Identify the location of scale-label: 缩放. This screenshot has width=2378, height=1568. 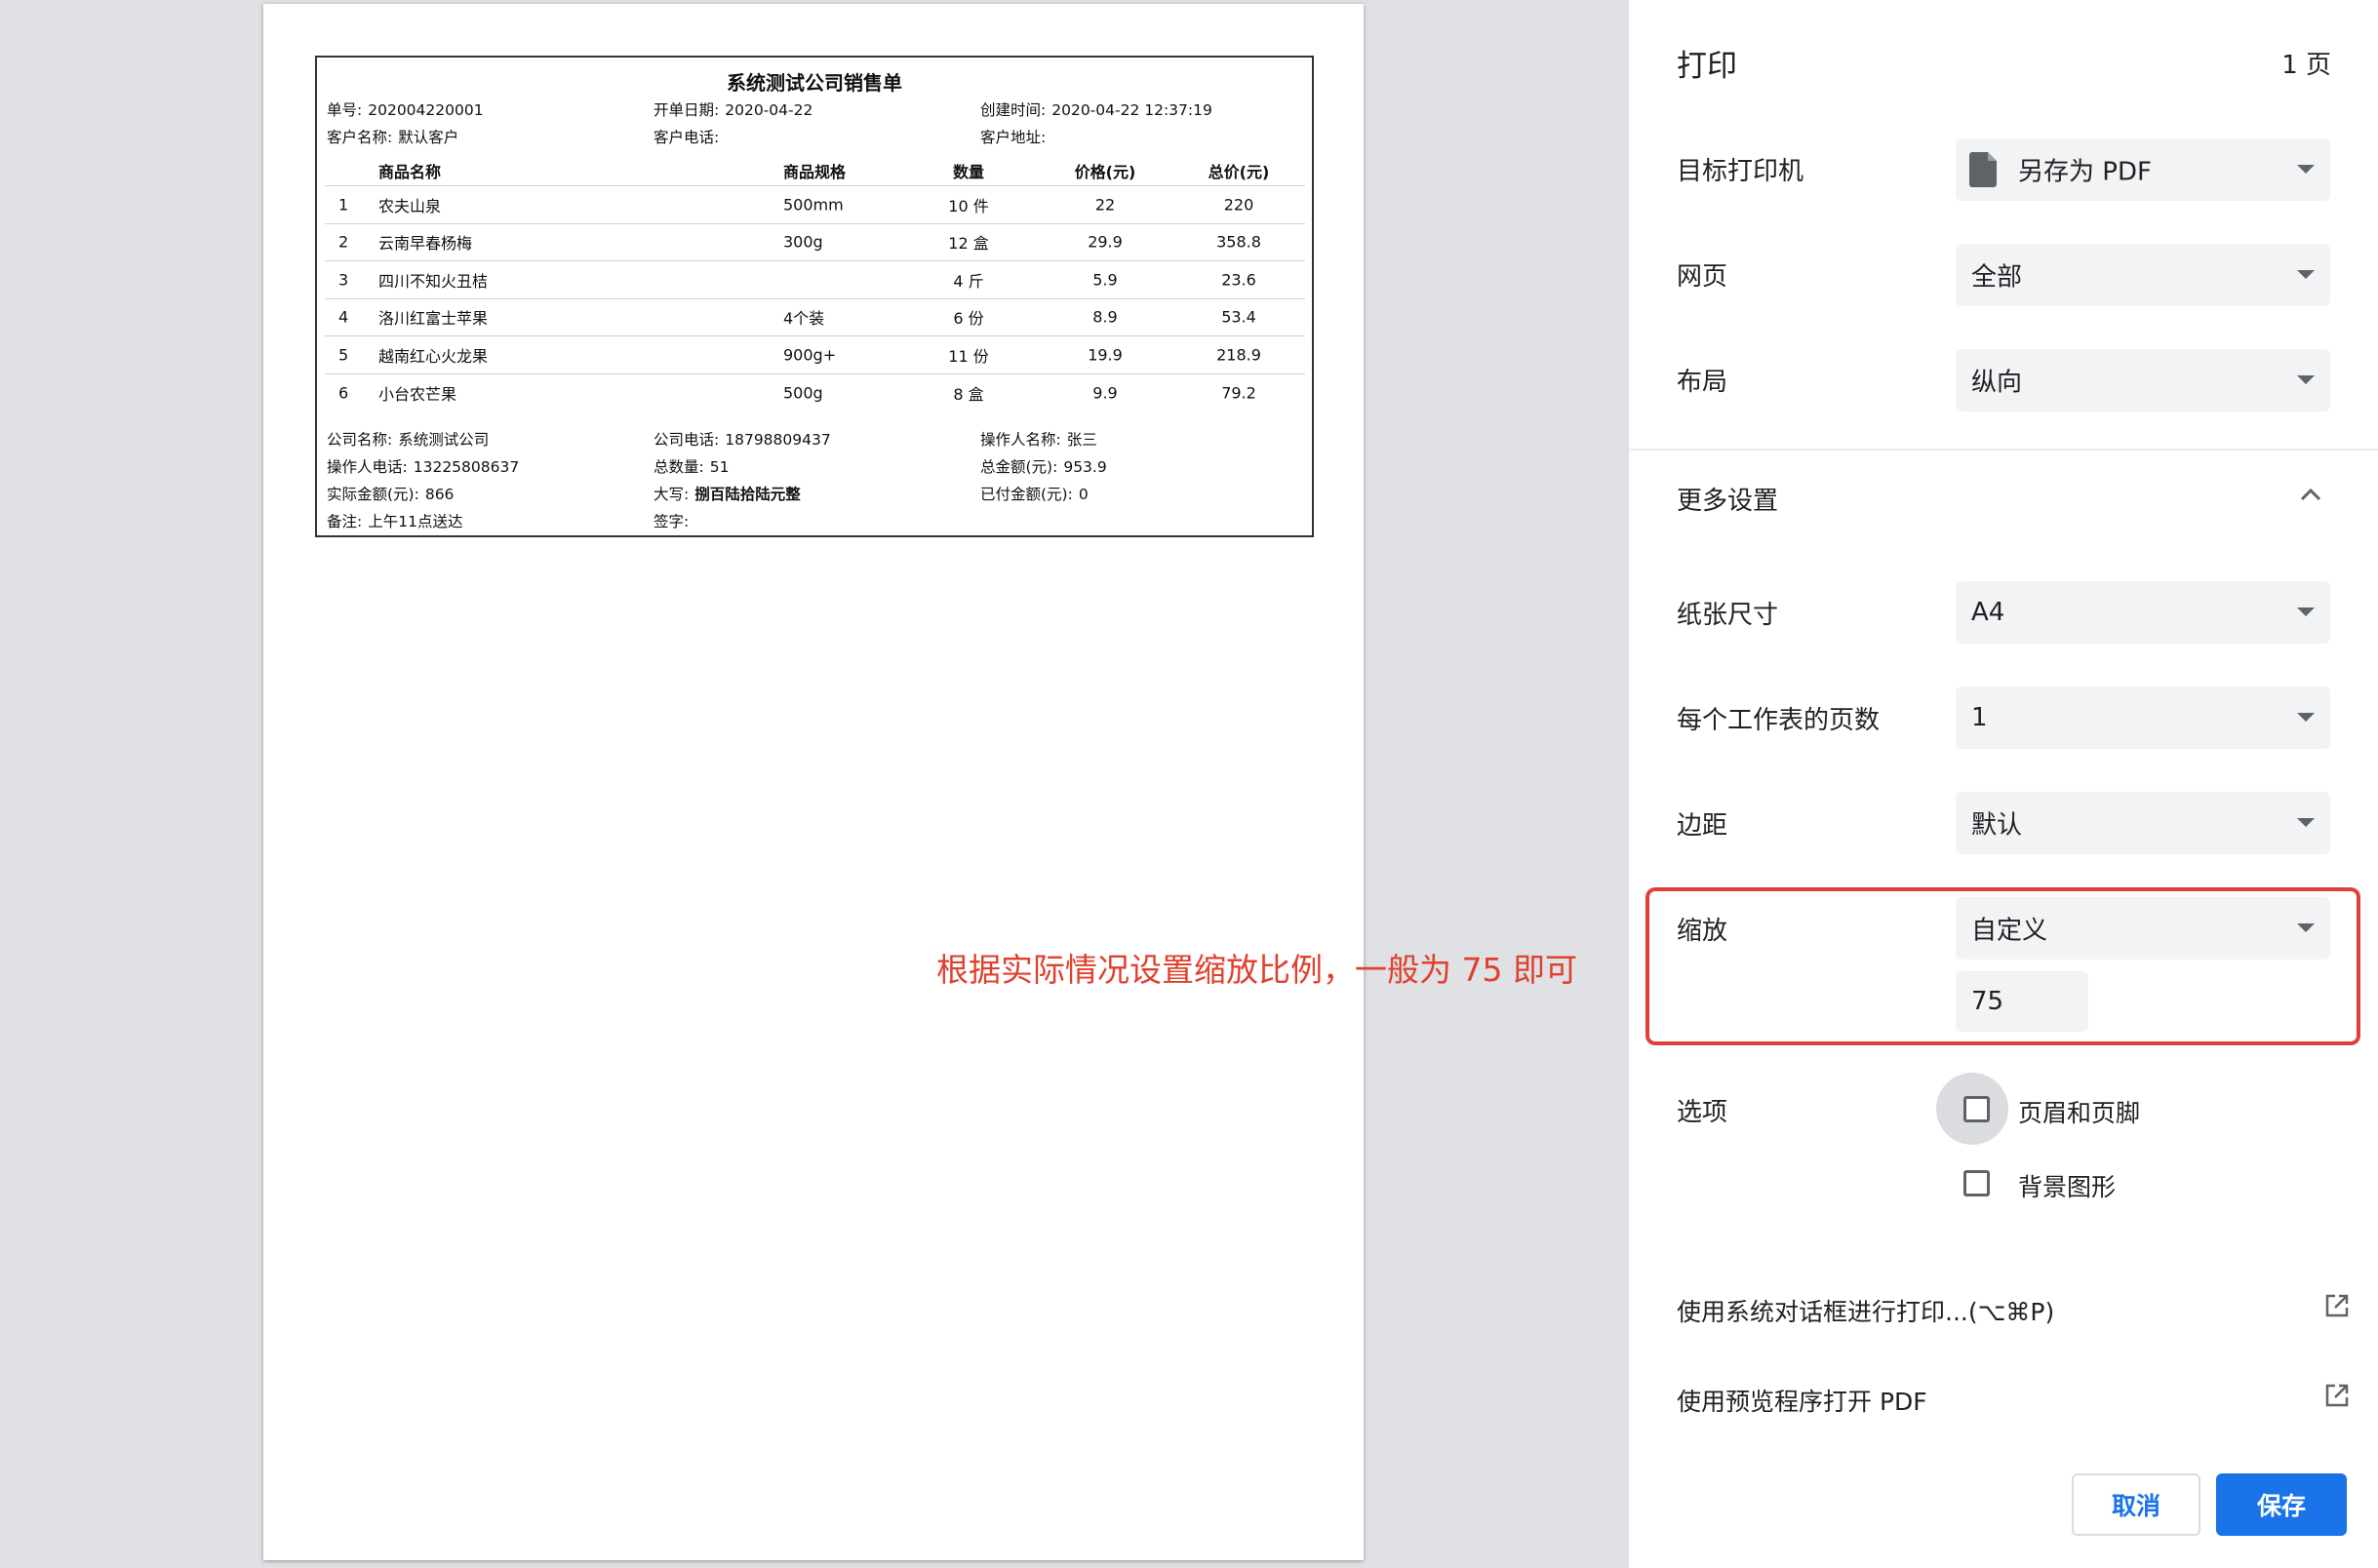
(1702, 931).